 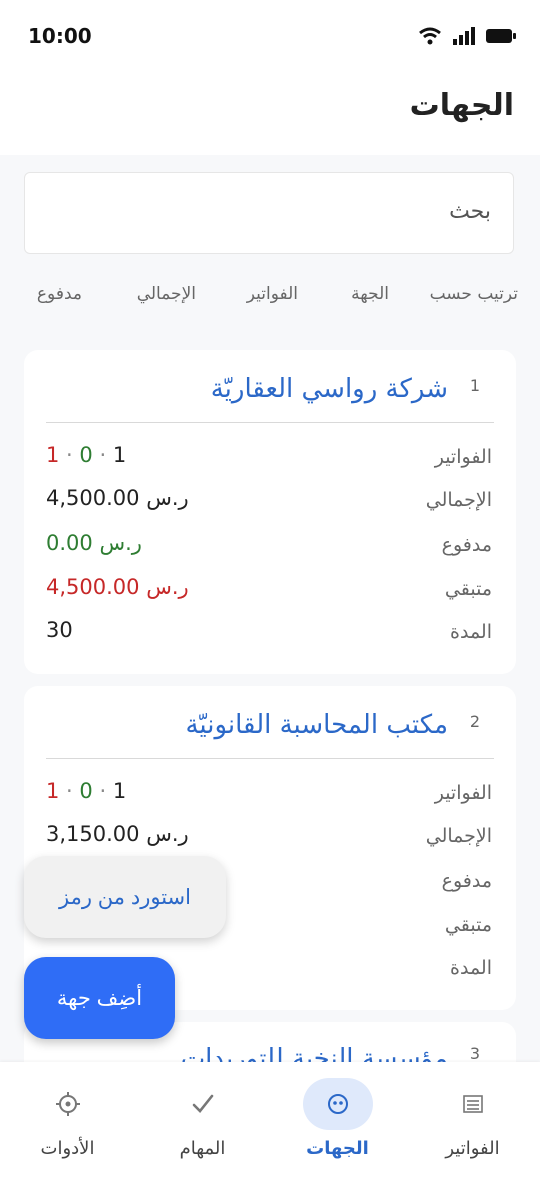 I want to click on tools-icon, so click(x=68, y=1104).